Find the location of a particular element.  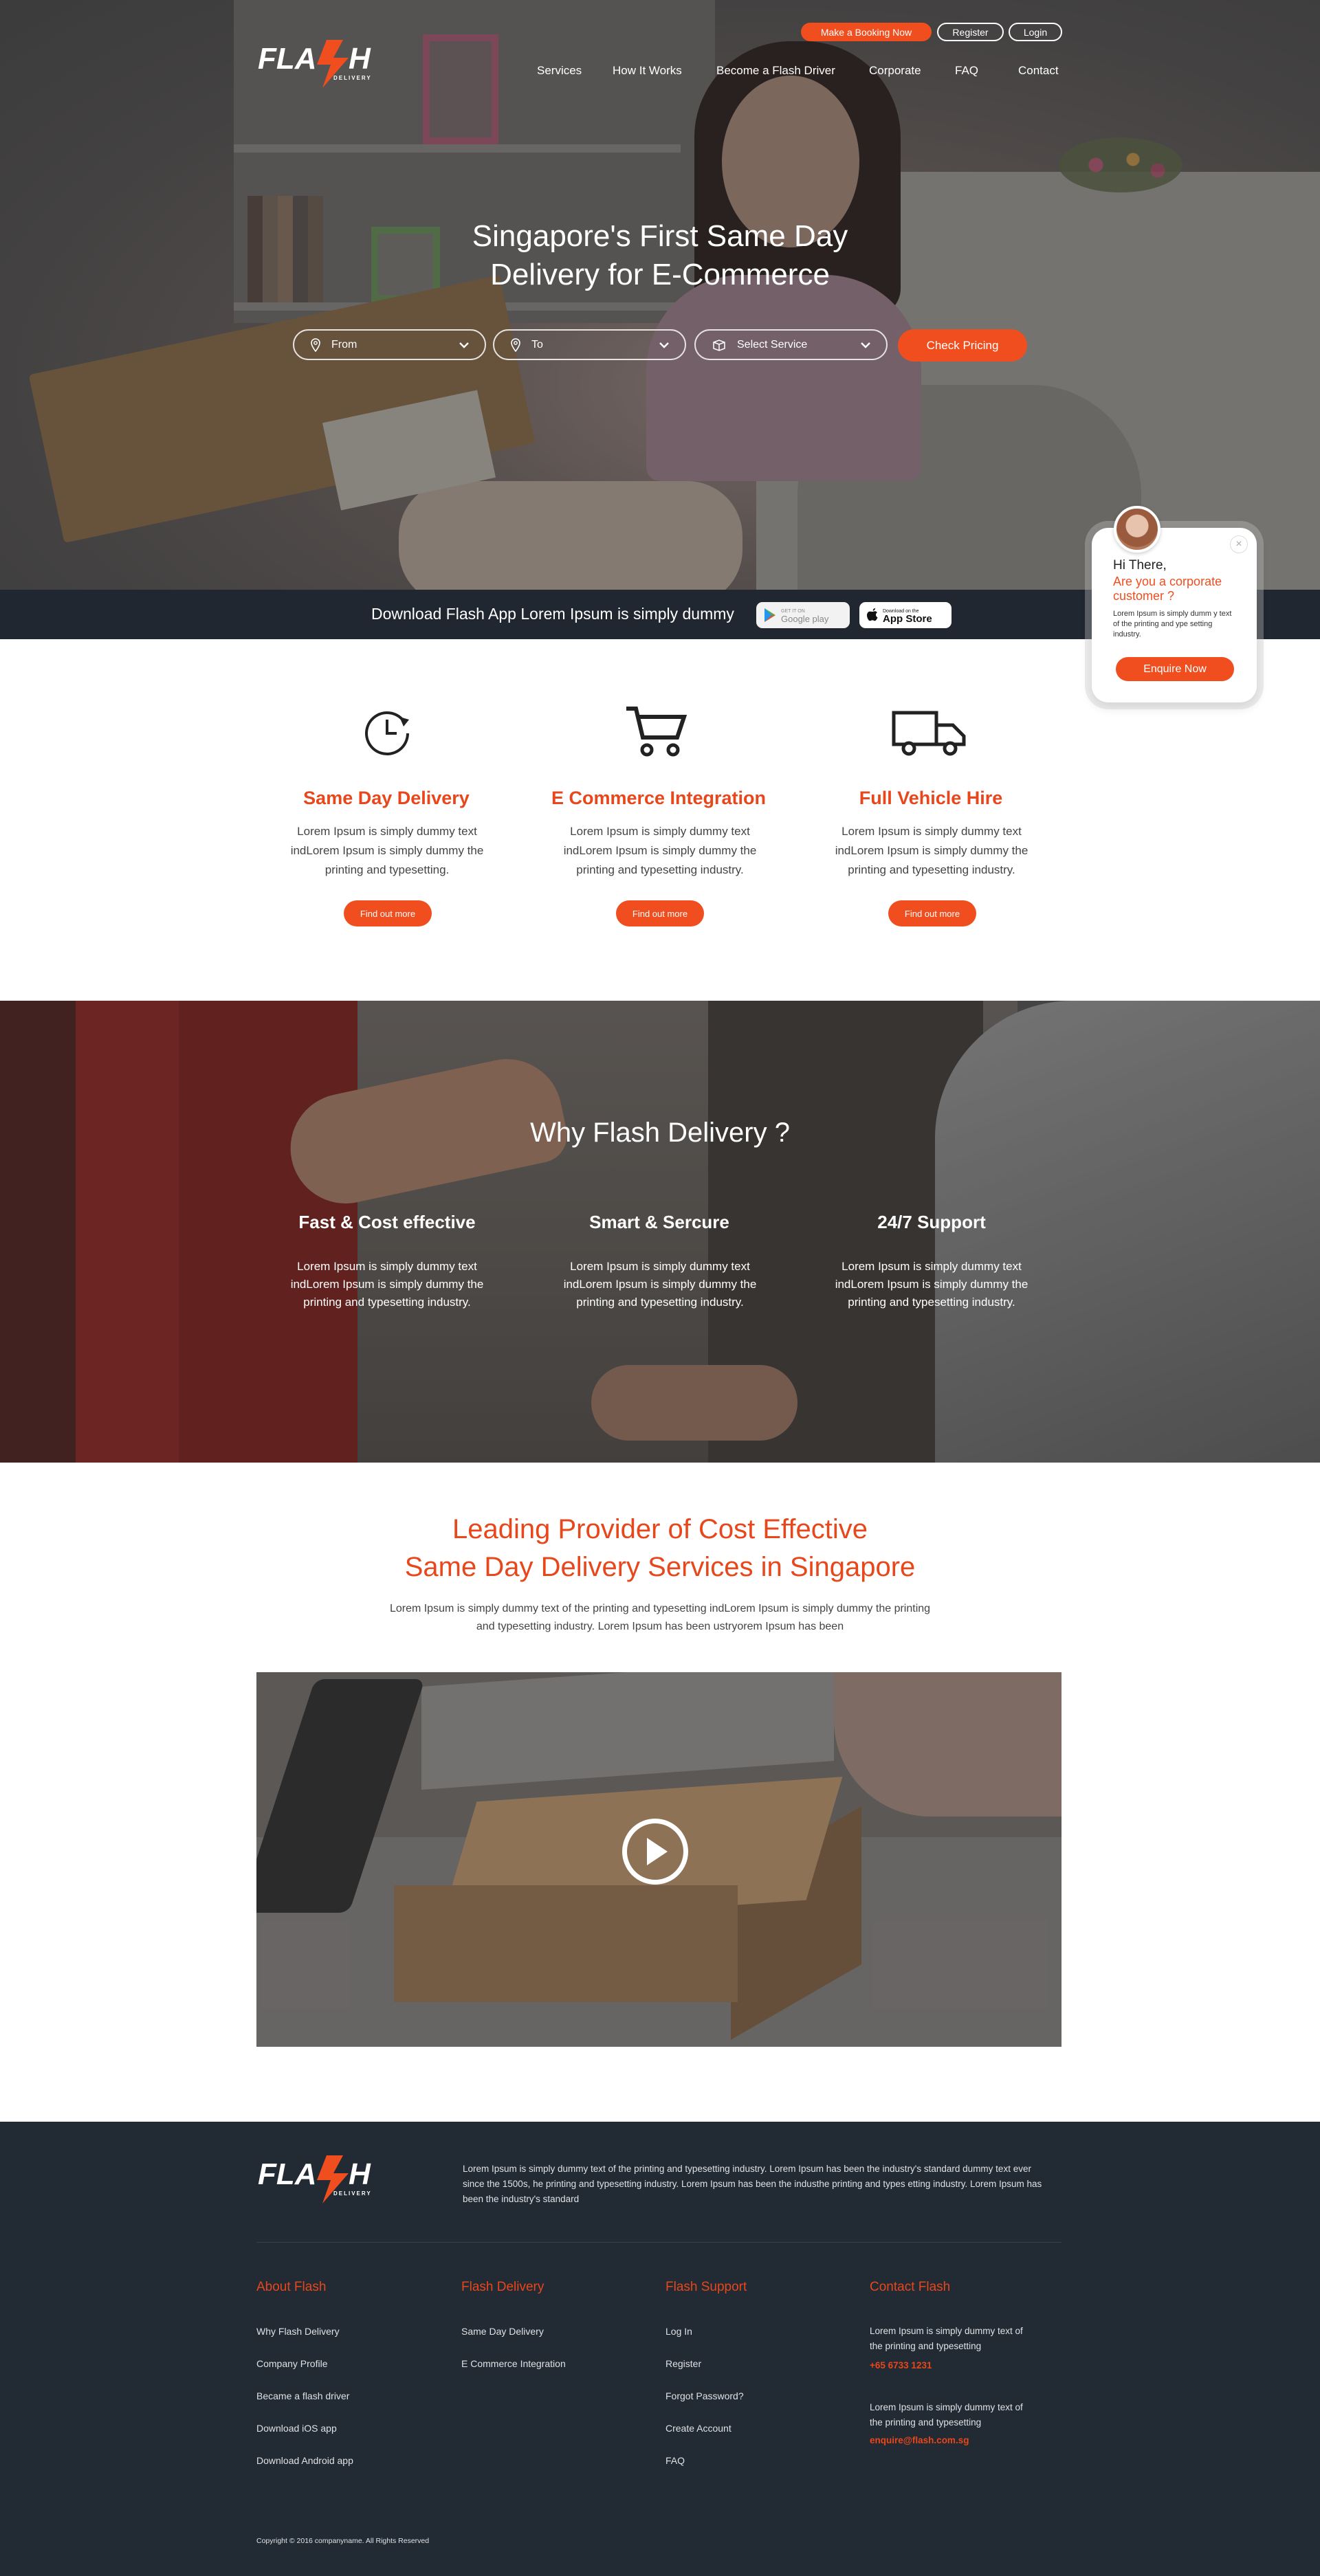

to-placeholder: To is located at coordinates (537, 344).